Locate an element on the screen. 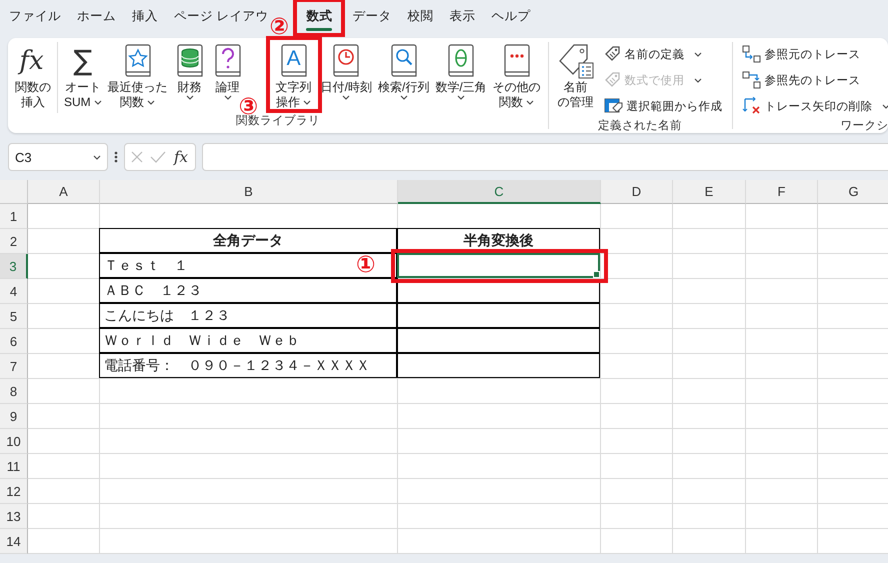  column-header: D is located at coordinates (637, 192).